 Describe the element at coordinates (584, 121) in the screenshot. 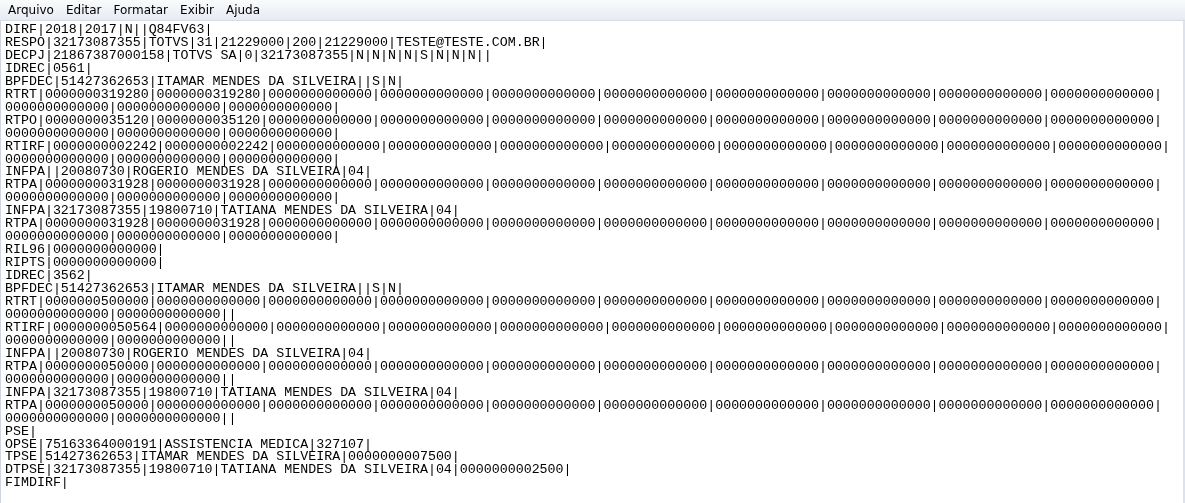

I see `text-line: RTPO|0000000035120|0000000035120|0000000000000|0000000000000|0000000000000|0000000000000|0000000000000|0000000000000|0000000000000|0000000000000|` at that location.